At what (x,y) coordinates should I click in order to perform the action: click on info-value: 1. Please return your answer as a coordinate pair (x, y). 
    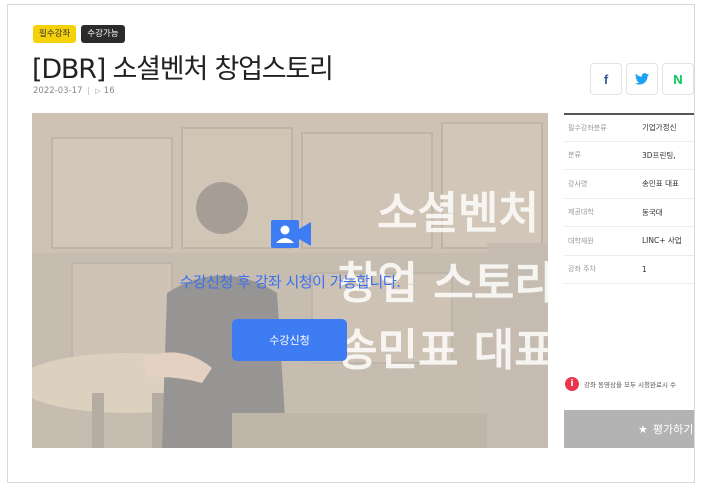
    Looking at the image, I should click on (644, 269).